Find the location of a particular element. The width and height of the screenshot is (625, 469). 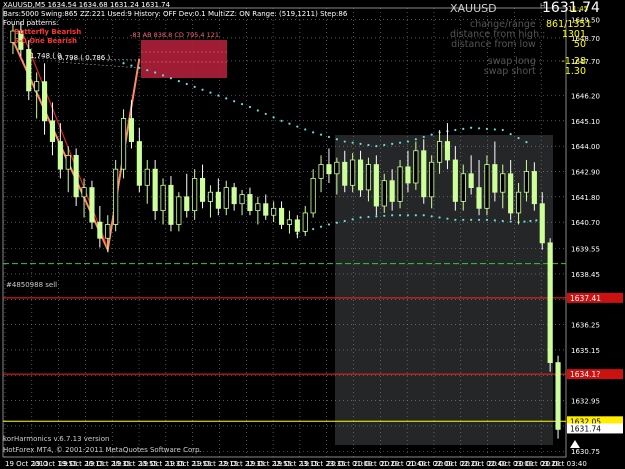

y-tick-label: 1632.95 is located at coordinates (585, 402).